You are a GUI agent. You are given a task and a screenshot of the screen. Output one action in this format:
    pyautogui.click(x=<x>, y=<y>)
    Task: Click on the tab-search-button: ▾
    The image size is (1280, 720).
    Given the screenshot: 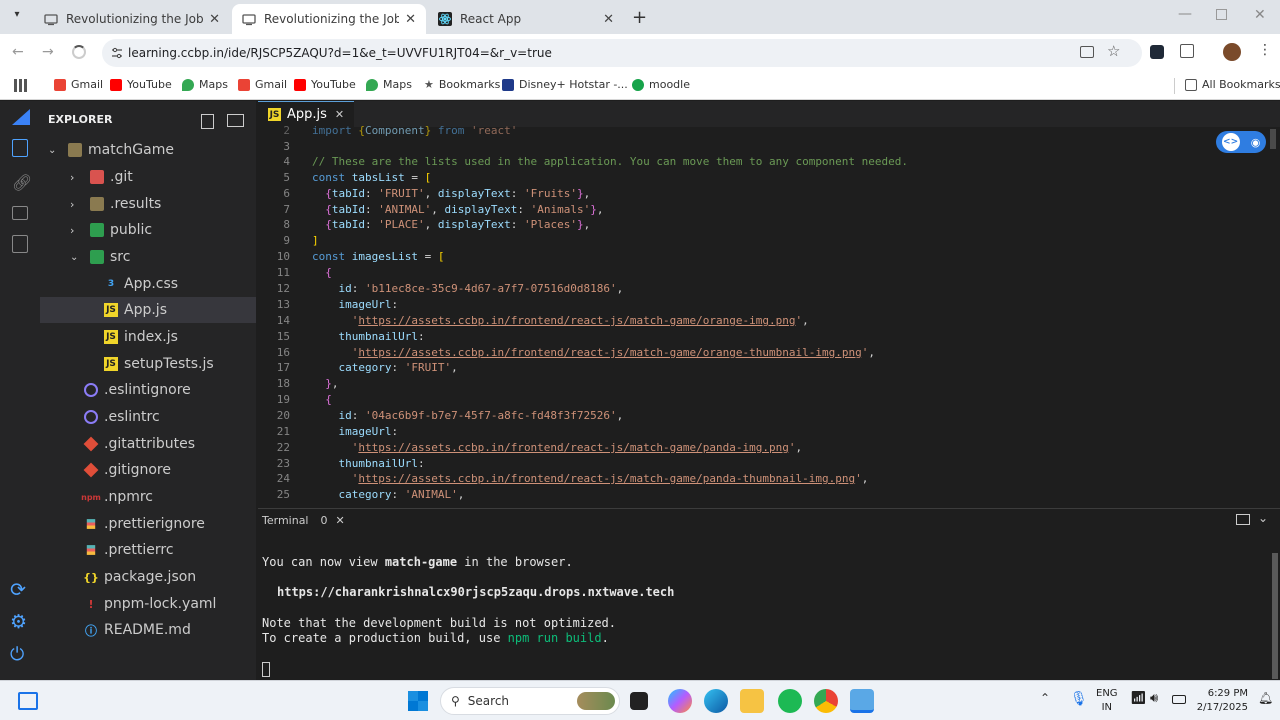 What is the action you would take?
    pyautogui.click(x=17, y=17)
    